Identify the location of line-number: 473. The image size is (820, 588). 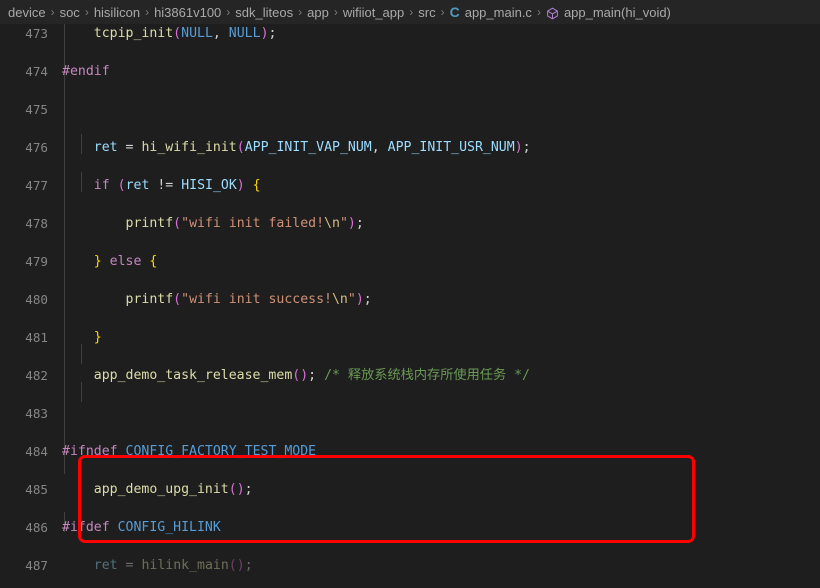
(36, 33).